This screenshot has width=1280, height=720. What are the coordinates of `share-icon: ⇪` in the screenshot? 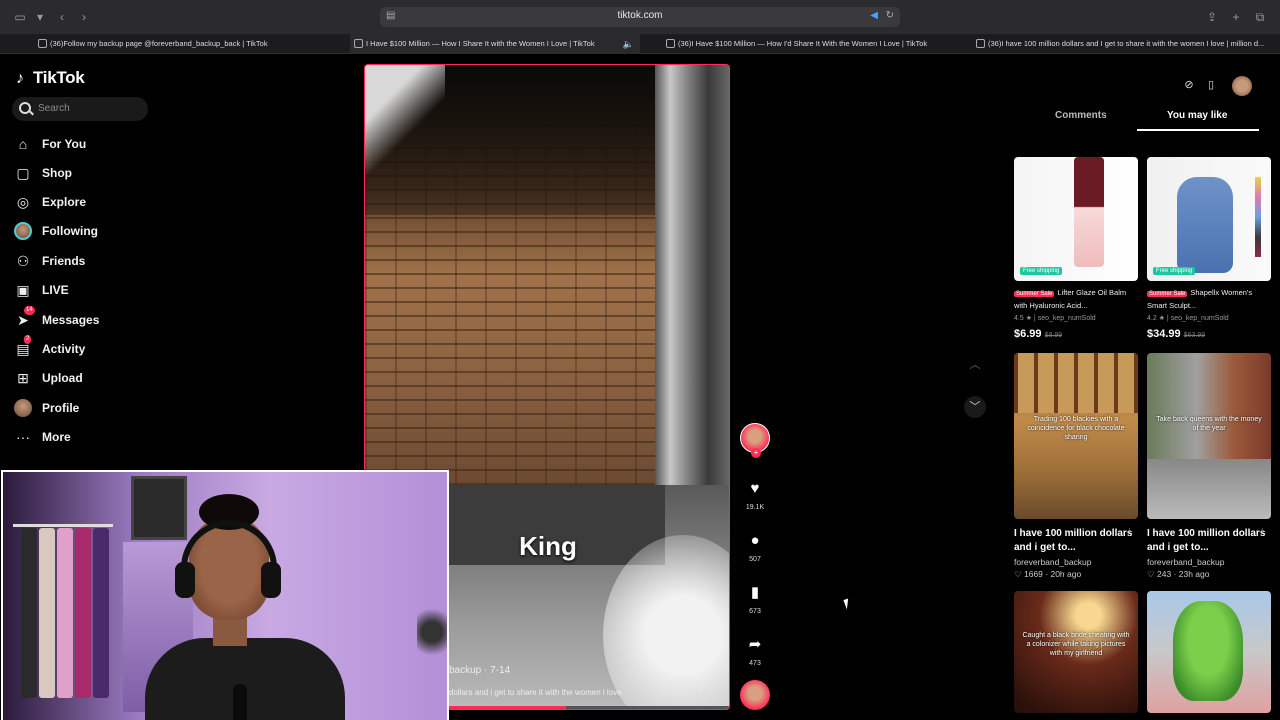 It's located at (1212, 17).